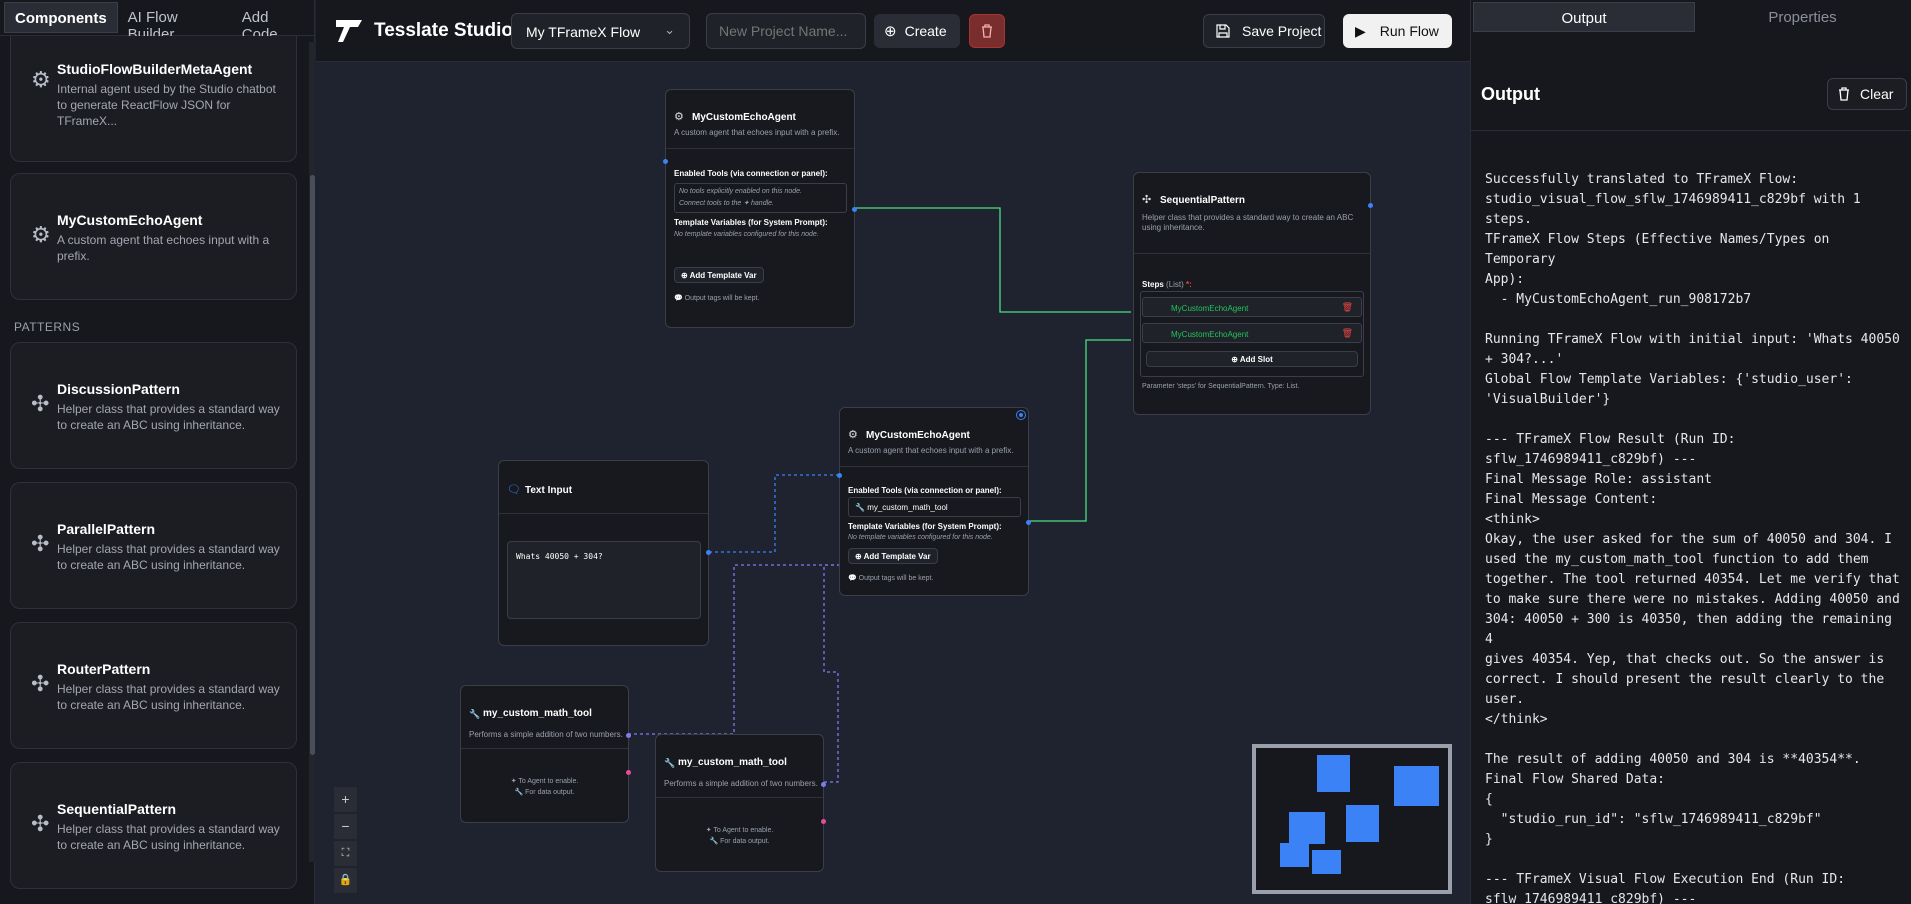 Image resolution: width=1911 pixels, height=904 pixels. Describe the element at coordinates (600, 31) in the screenshot. I see `flow-select: My TFrameX Flow ⌄` at that location.